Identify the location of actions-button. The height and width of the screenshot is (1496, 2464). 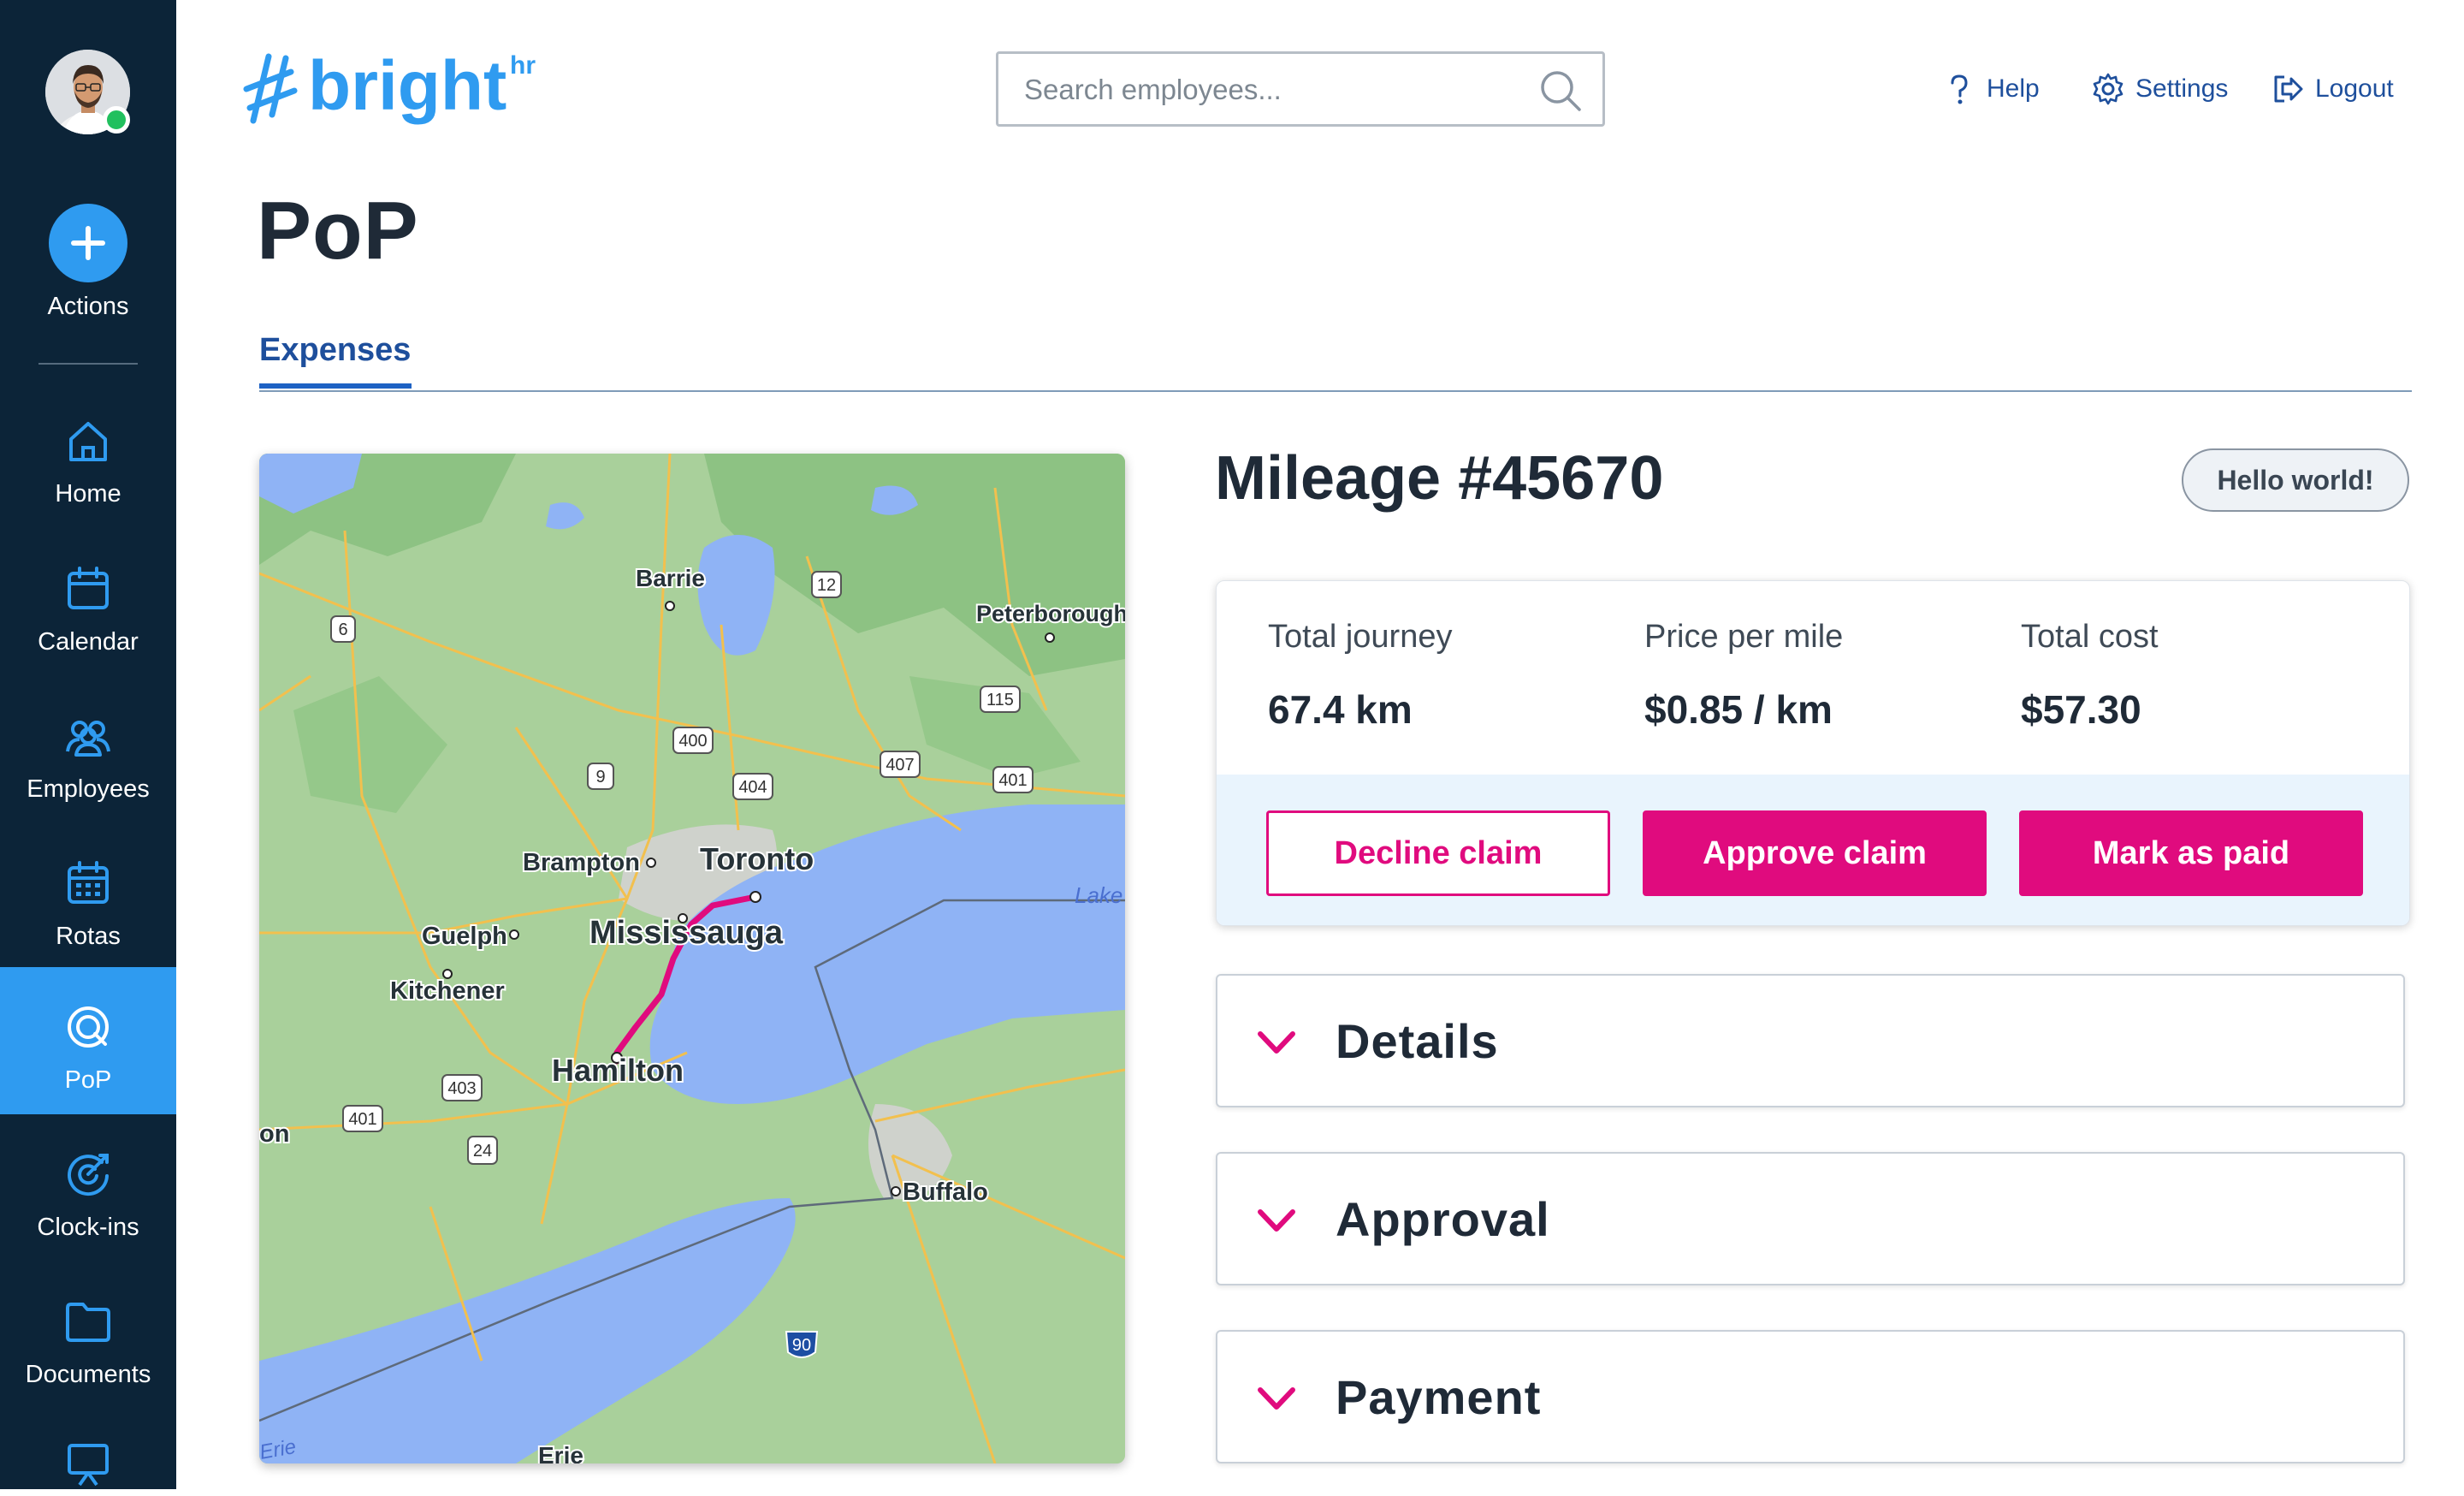
(88, 243).